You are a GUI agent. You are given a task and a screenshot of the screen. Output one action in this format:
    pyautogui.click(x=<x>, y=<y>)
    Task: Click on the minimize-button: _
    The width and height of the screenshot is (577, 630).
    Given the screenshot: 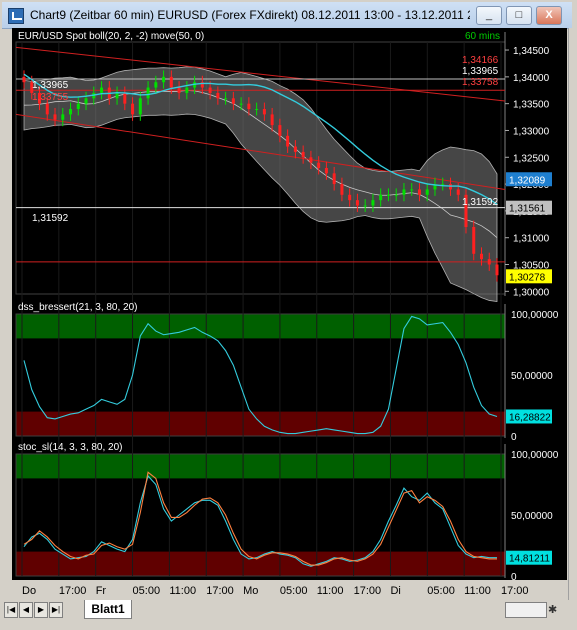 What is the action you would take?
    pyautogui.click(x=489, y=15)
    